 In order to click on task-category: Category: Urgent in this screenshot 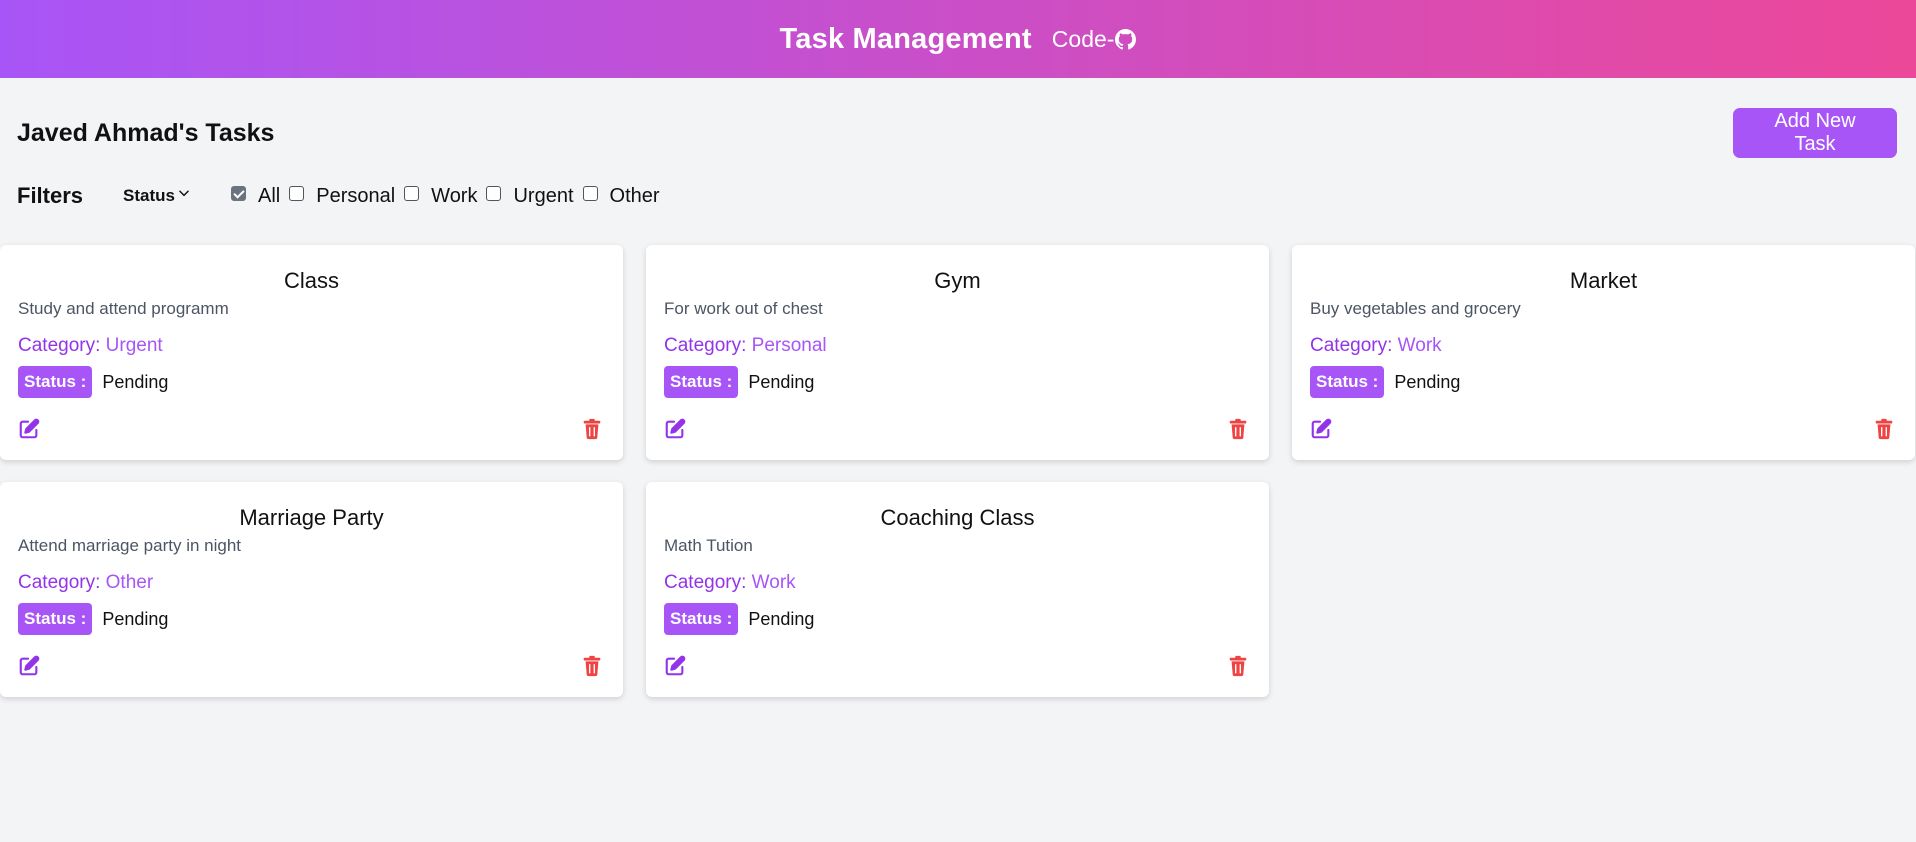, I will do `click(311, 346)`.